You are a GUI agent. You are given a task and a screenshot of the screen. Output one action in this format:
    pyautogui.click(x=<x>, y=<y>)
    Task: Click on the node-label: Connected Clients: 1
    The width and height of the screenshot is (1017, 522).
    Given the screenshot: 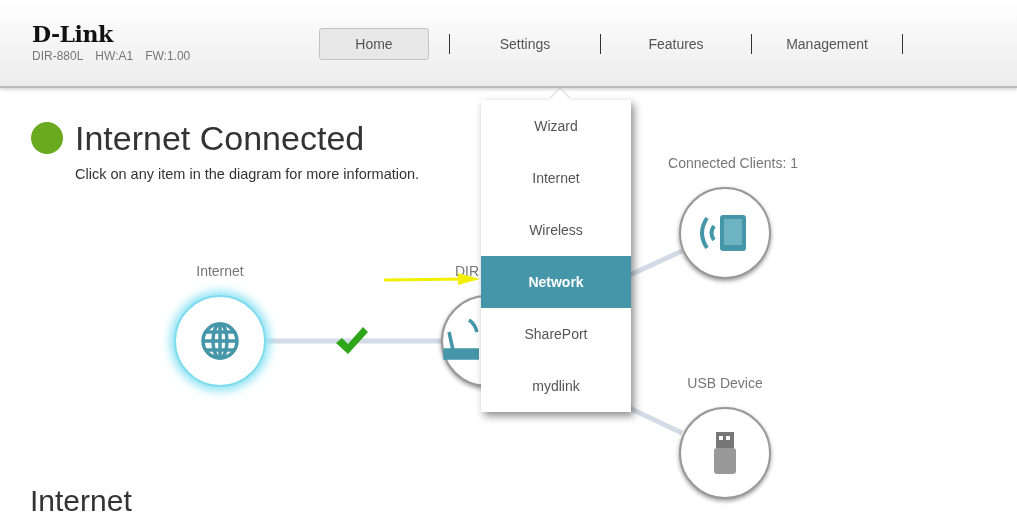 What is the action you would take?
    pyautogui.click(x=733, y=163)
    